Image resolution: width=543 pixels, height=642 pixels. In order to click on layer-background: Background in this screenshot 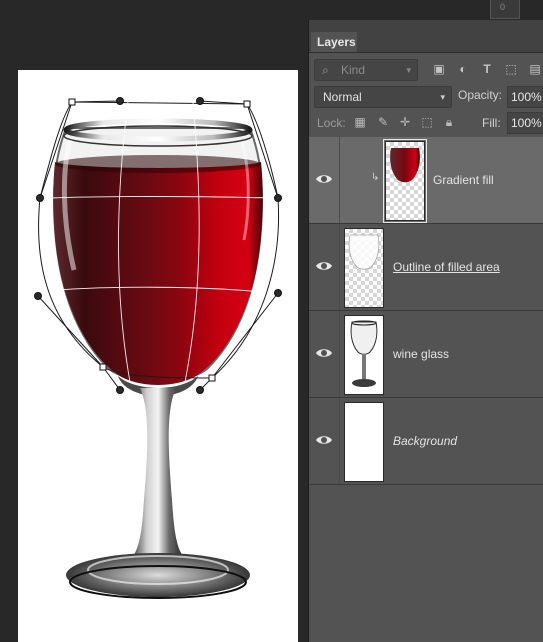, I will do `click(426, 441)`.